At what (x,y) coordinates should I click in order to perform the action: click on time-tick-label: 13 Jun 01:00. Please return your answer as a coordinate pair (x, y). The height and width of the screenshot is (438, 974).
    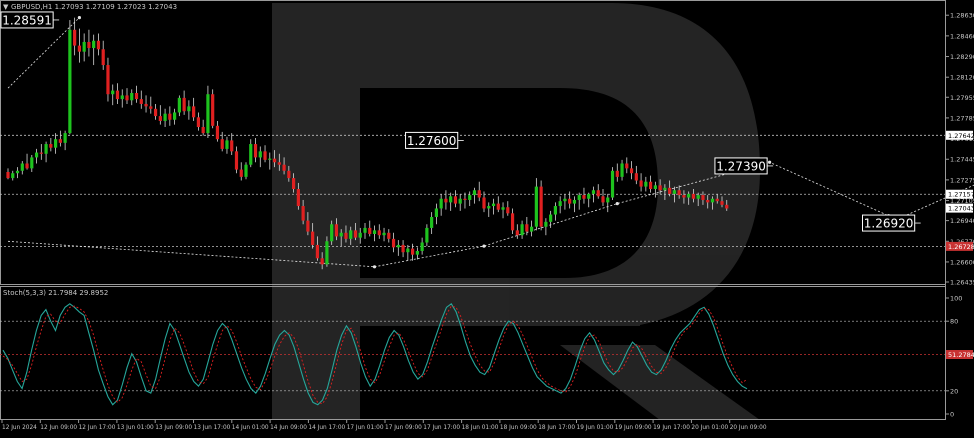
    Looking at the image, I should click on (135, 428).